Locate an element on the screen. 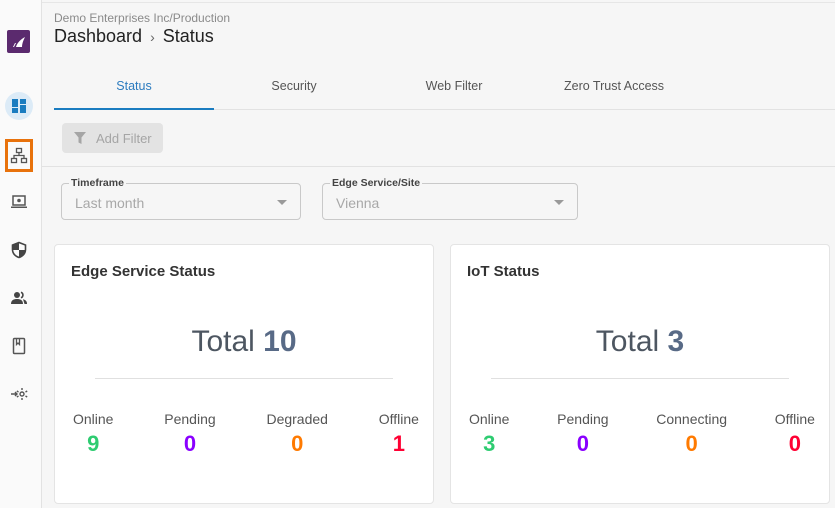  laptop-icon is located at coordinates (19, 201).